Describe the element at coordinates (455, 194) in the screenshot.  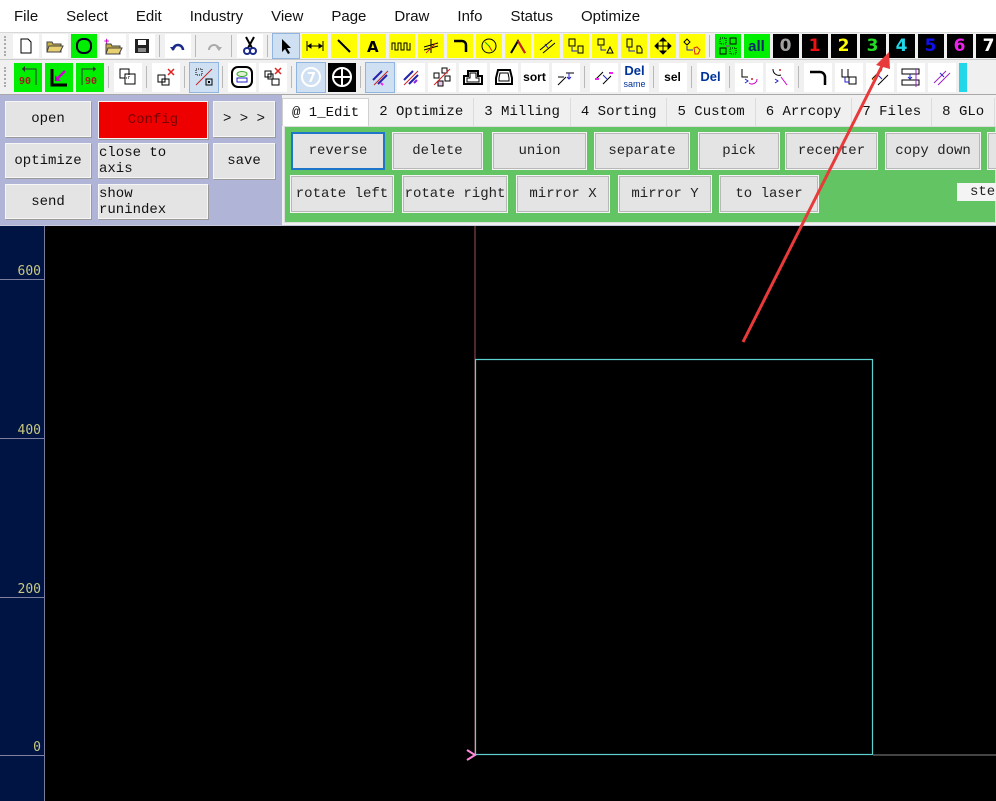
I see `rotate-right-button: rotate right` at that location.